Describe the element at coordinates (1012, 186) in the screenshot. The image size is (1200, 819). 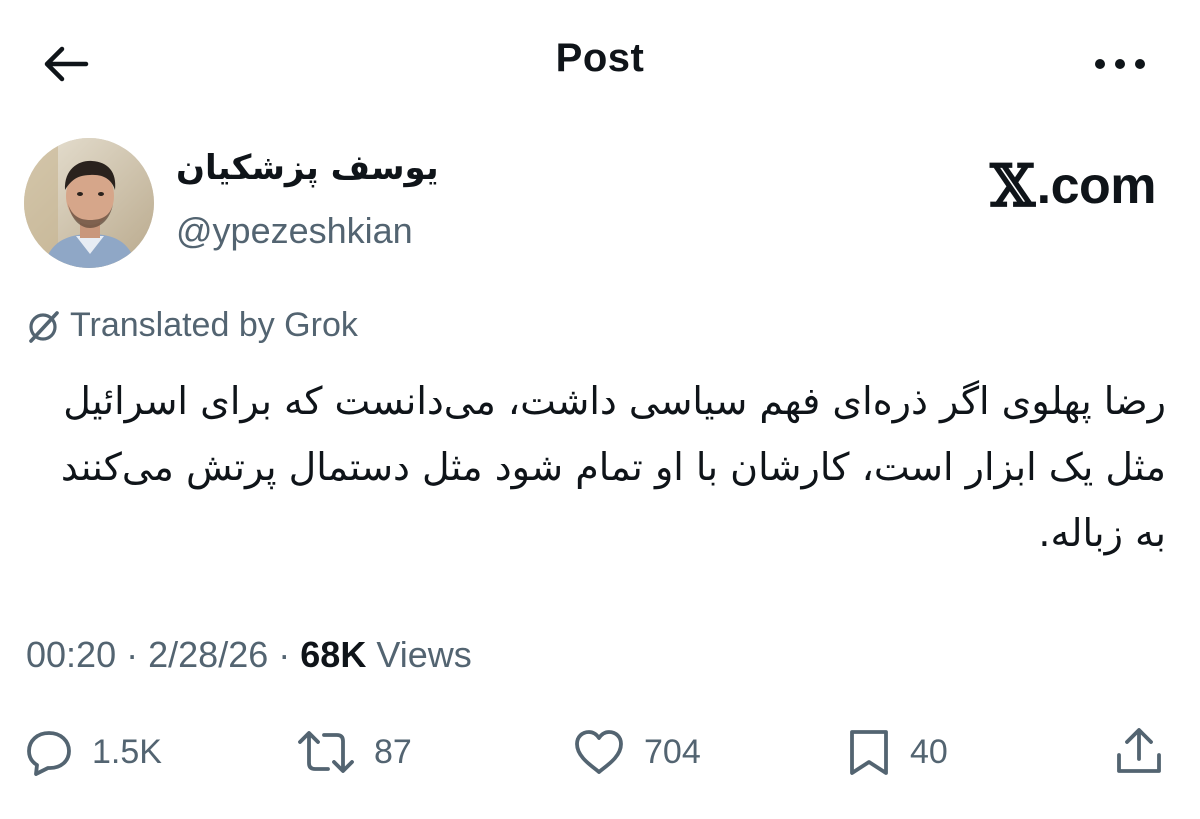
I see `x-logo: 𝕏` at that location.